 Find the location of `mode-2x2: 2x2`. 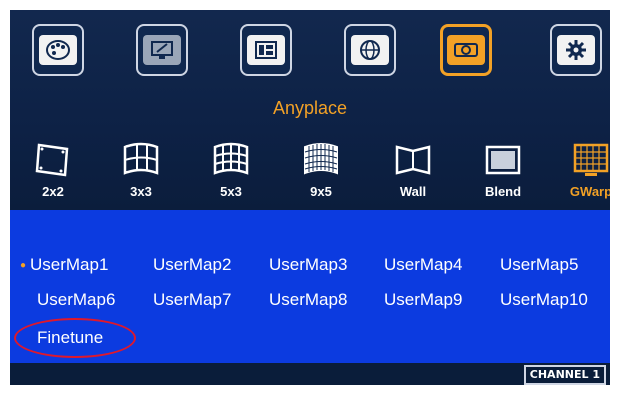

mode-2x2: 2x2 is located at coordinates (53, 169).